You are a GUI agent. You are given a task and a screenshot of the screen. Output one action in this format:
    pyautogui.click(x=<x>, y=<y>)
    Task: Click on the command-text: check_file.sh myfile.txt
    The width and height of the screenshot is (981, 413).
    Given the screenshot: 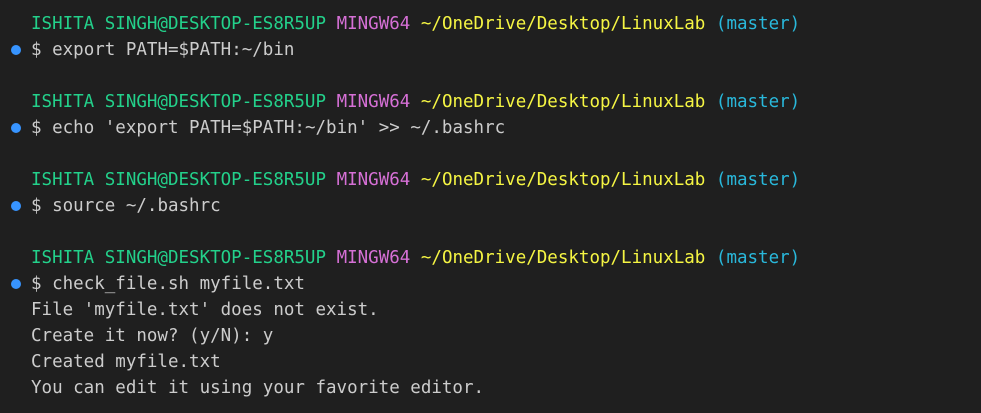 What is the action you would take?
    pyautogui.click(x=178, y=284)
    